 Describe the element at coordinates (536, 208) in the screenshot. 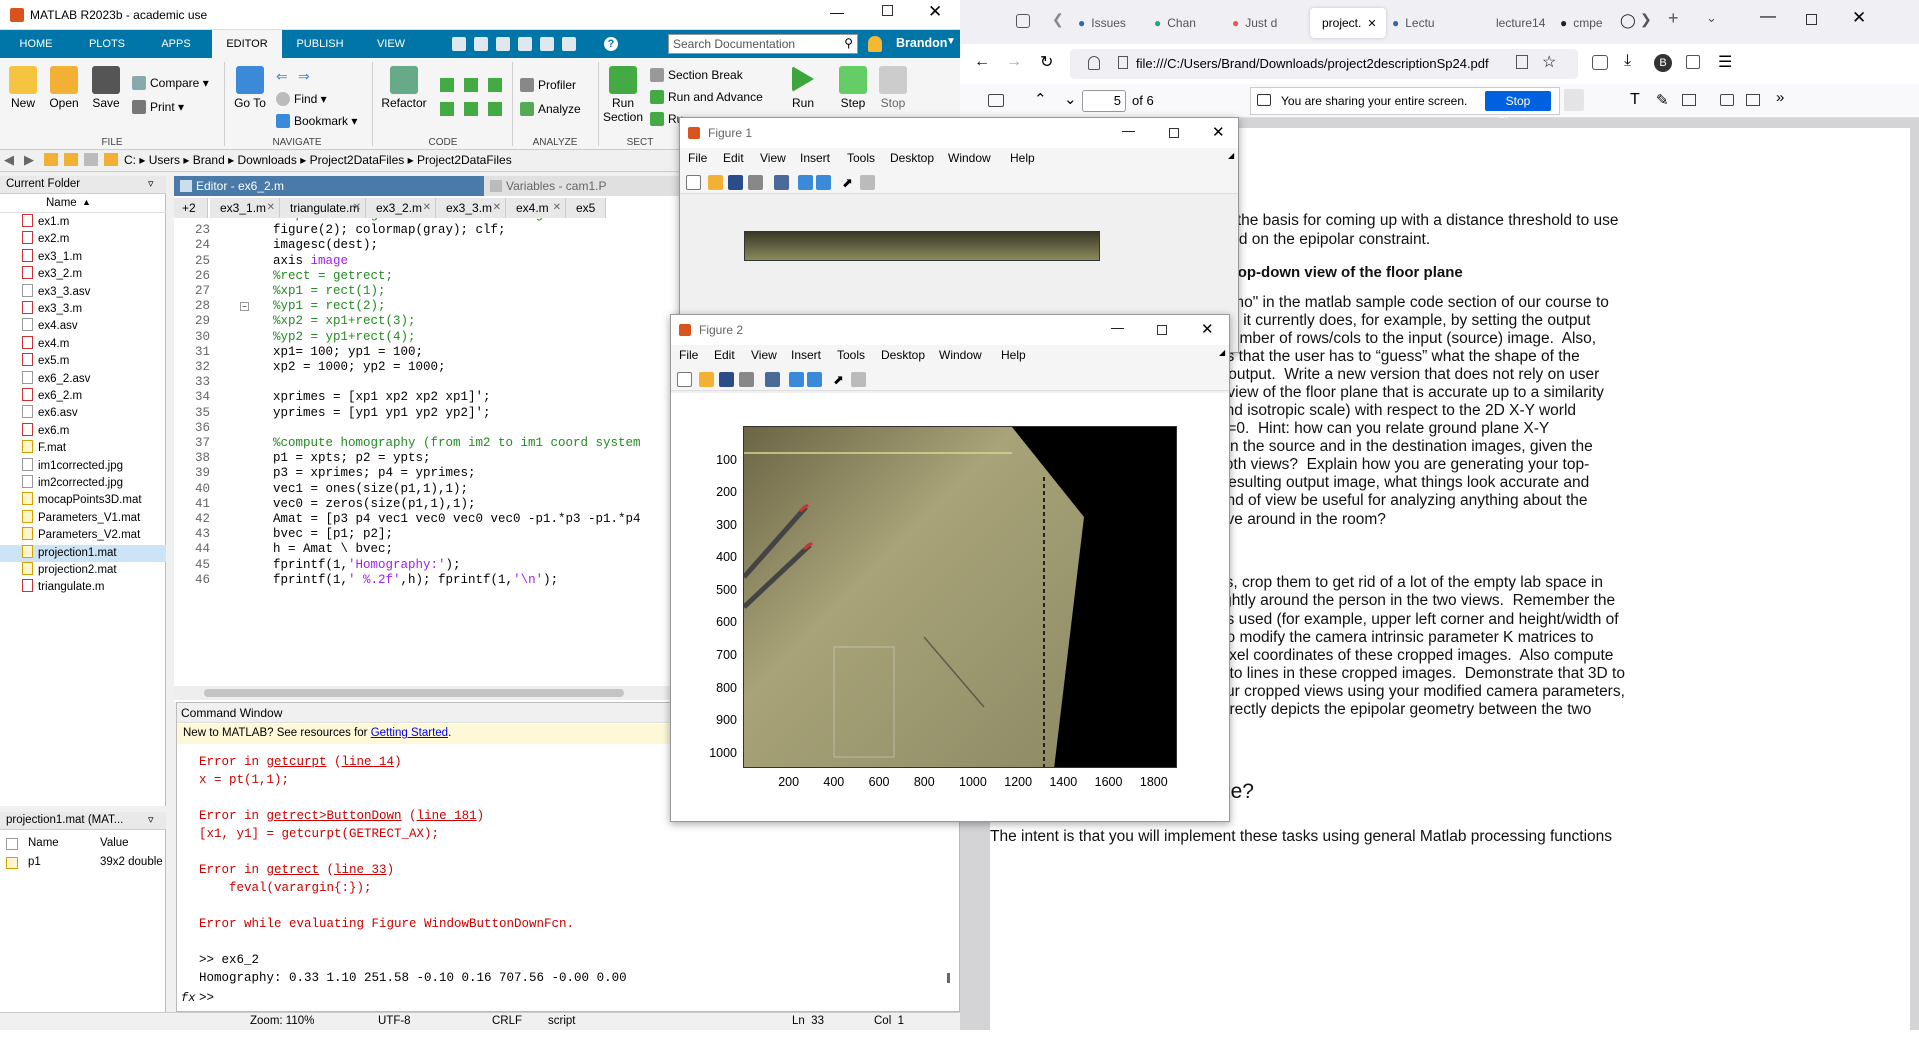

I see `editor-file-tab: ex4.m ✕` at that location.